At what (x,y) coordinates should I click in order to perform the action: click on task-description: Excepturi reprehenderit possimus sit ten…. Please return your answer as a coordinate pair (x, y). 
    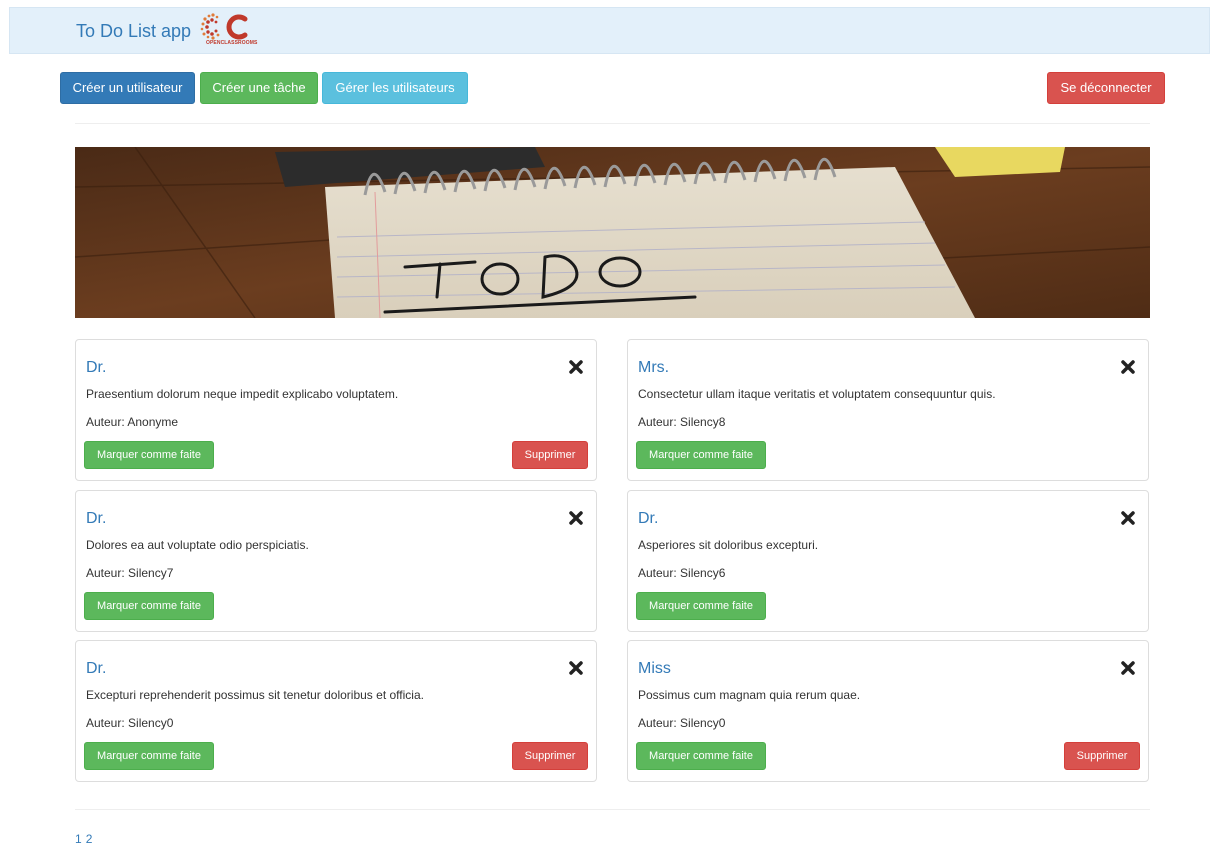
    Looking at the image, I should click on (255, 695).